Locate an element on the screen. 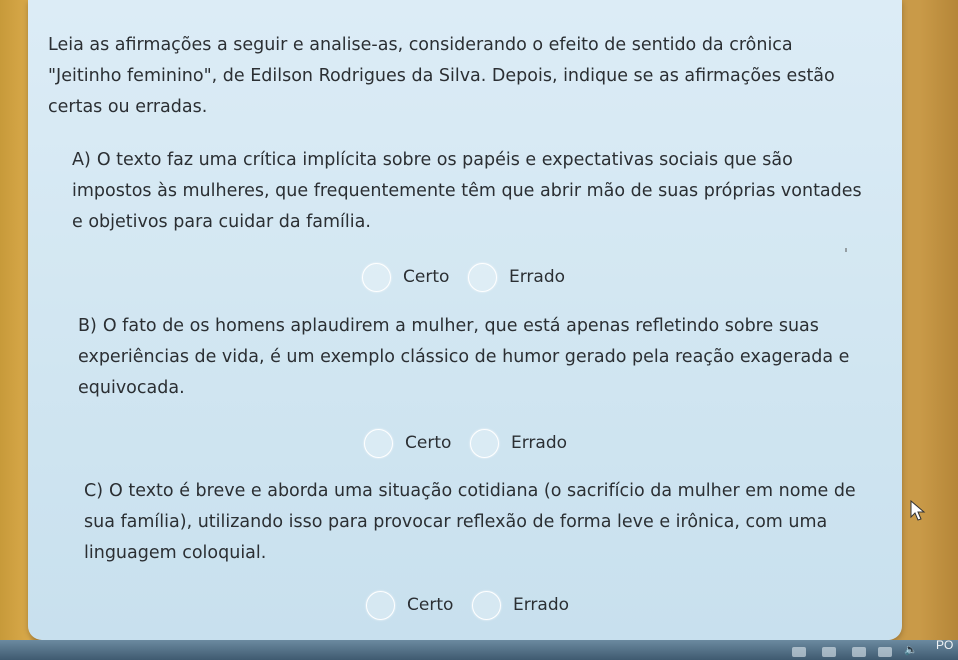 This screenshot has width=958, height=660. option-b-certo: Certo is located at coordinates (407, 443).